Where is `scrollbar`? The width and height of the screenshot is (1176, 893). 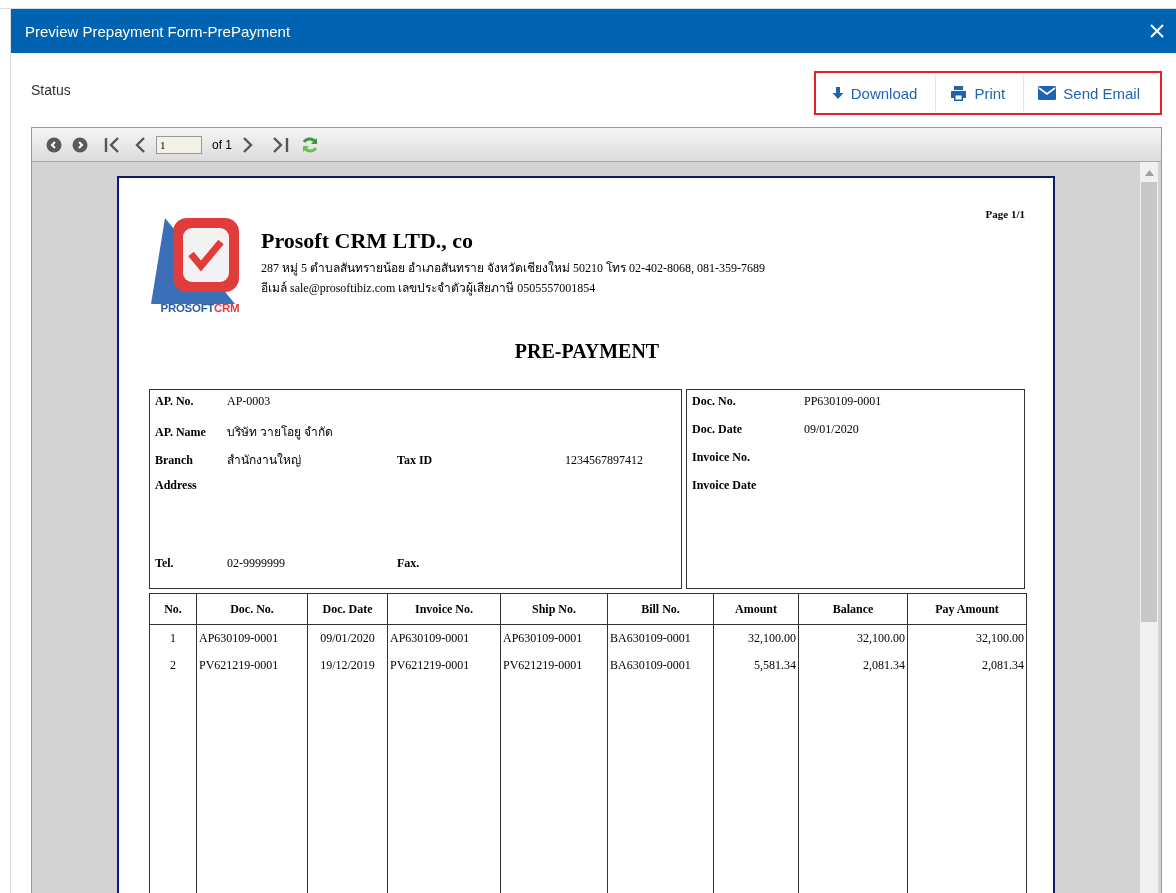 scrollbar is located at coordinates (1149, 527).